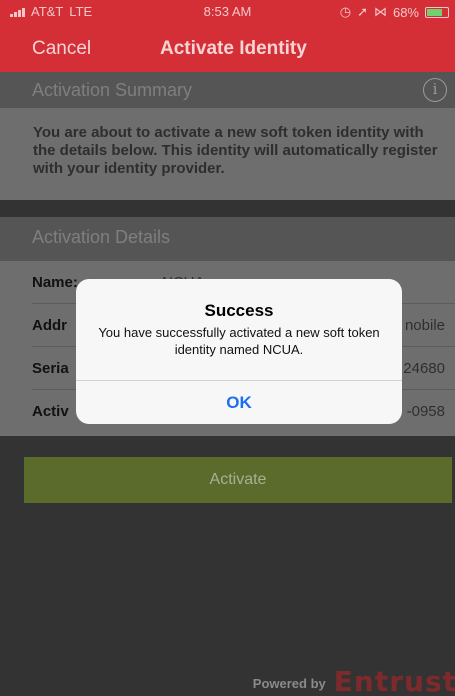 This screenshot has height=696, width=455. What do you see at coordinates (424, 368) in the screenshot?
I see `detail-value: 24680` at bounding box center [424, 368].